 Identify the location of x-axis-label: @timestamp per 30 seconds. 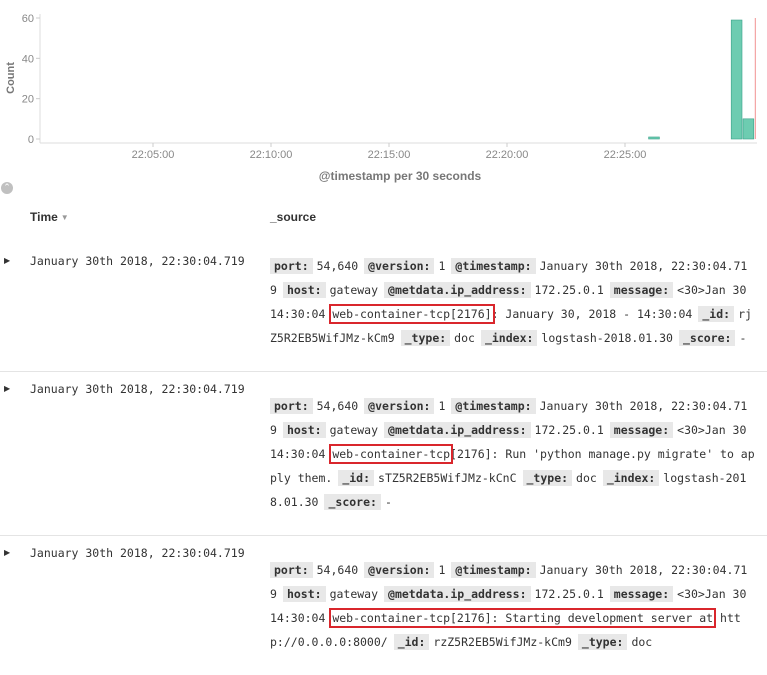
(400, 176).